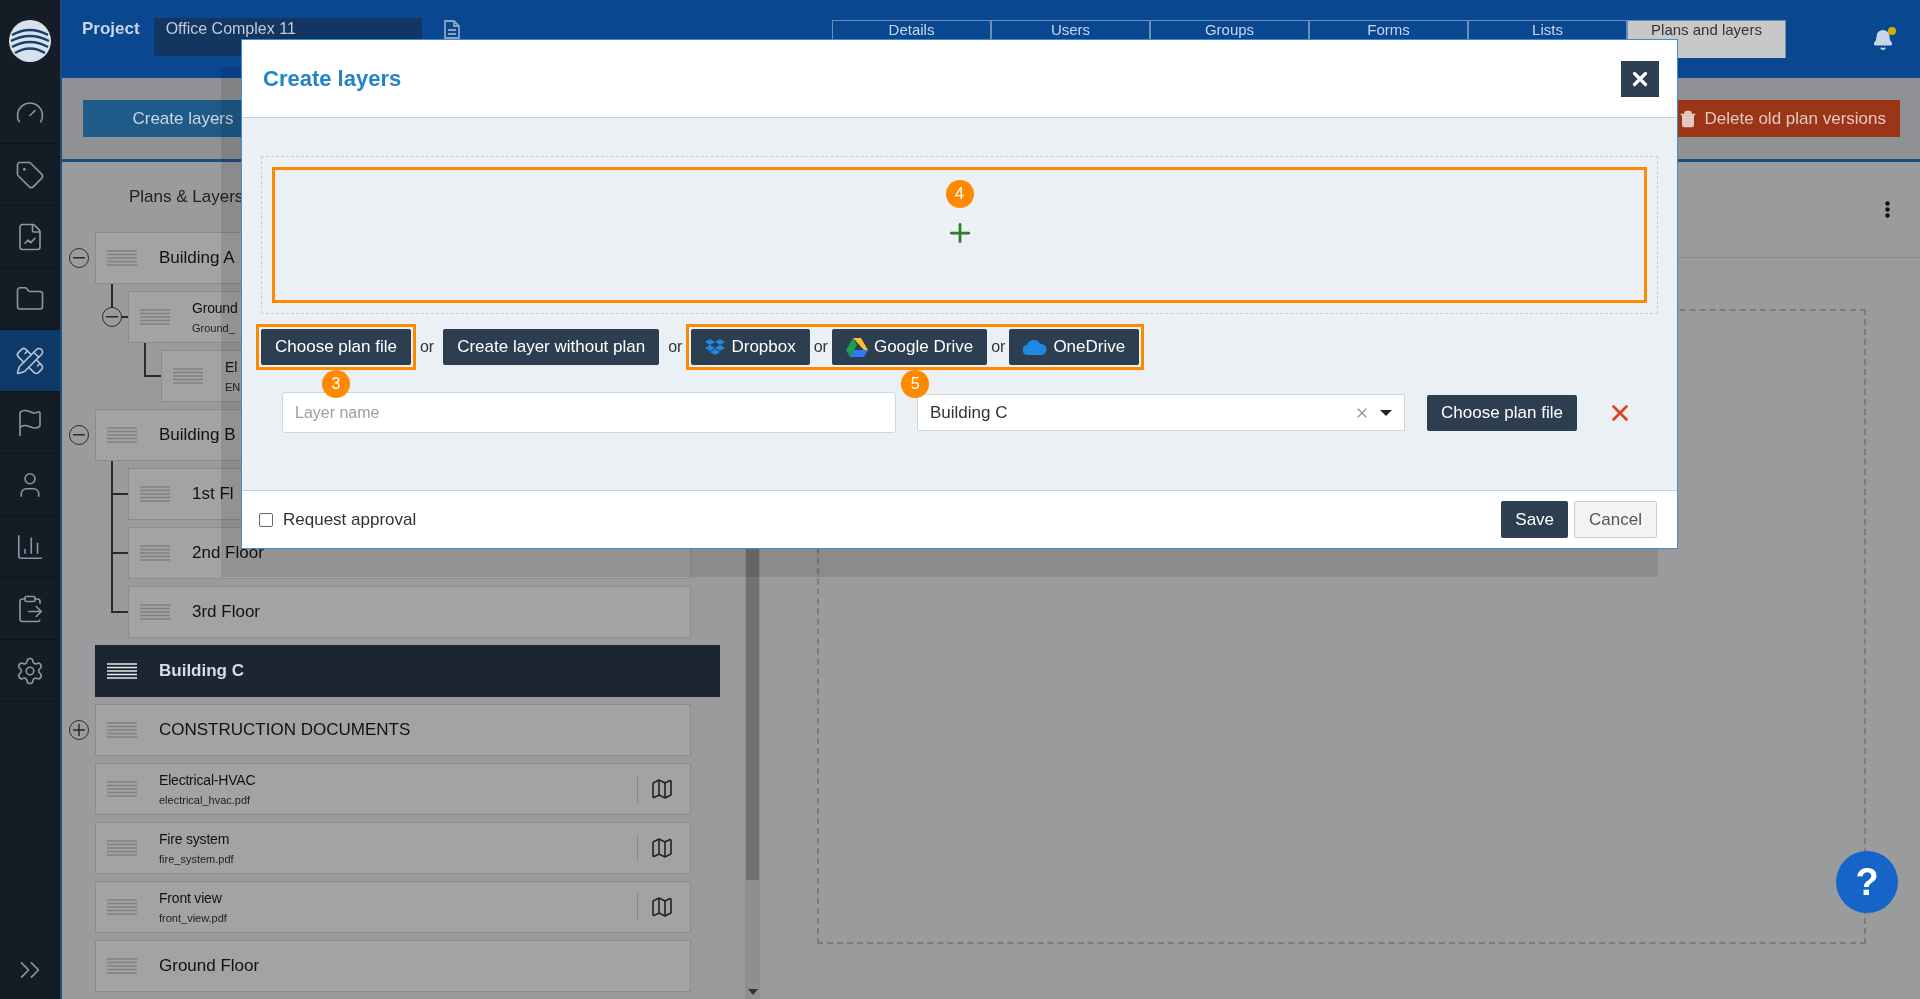 The height and width of the screenshot is (999, 1920). What do you see at coordinates (1386, 412) in the screenshot?
I see `caret-icon` at bounding box center [1386, 412].